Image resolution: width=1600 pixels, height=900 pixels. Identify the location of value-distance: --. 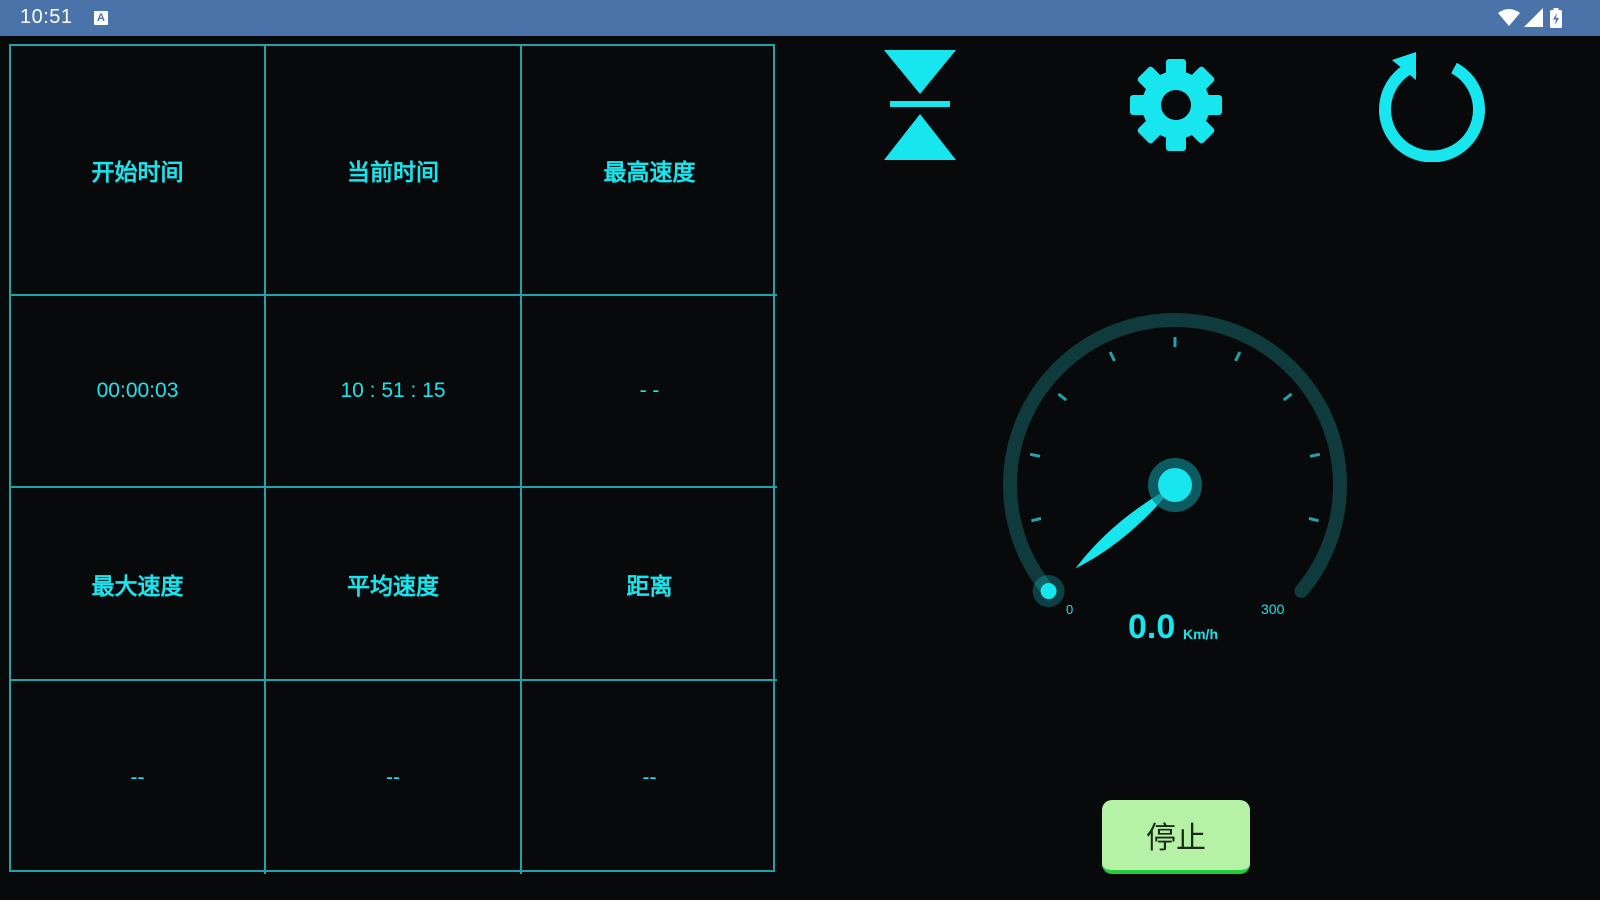
(649, 777).